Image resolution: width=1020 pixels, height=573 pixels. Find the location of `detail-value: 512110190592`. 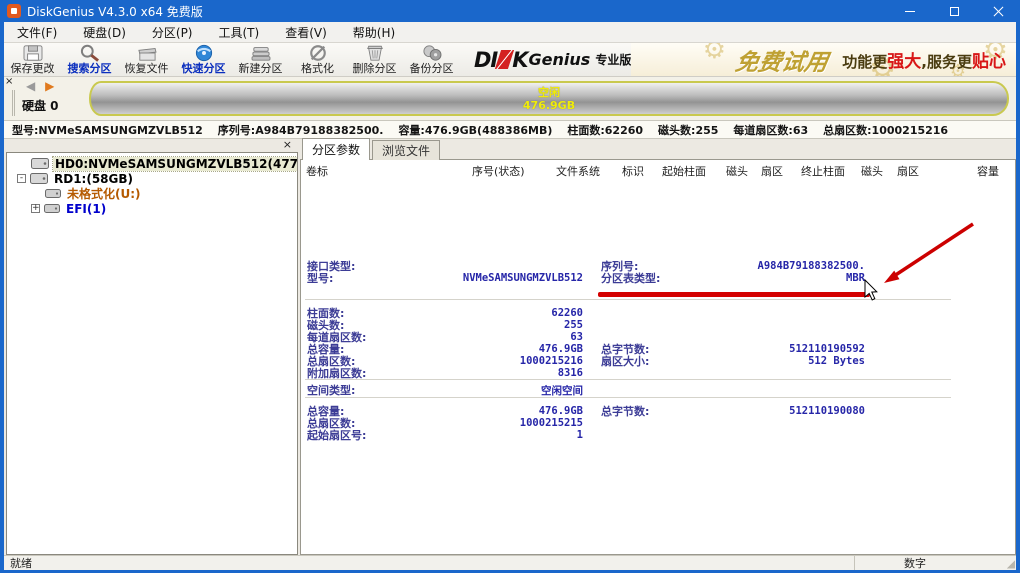

detail-value: 512110190592 is located at coordinates (827, 349).